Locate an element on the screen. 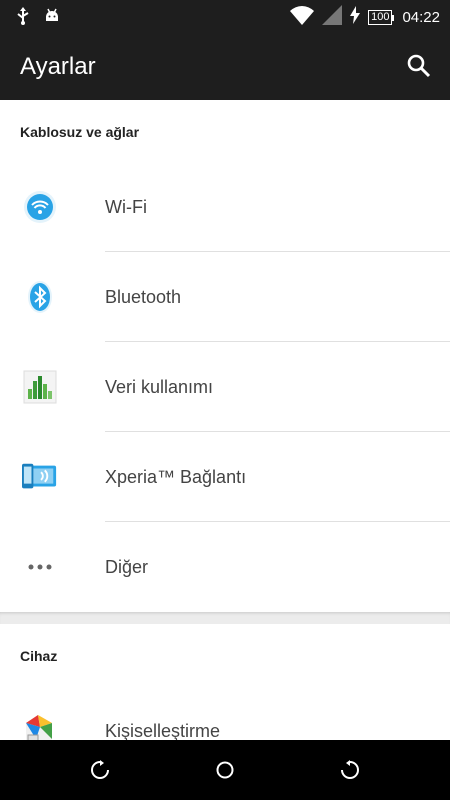  settings-item-more: Diğer is located at coordinates (225, 567).